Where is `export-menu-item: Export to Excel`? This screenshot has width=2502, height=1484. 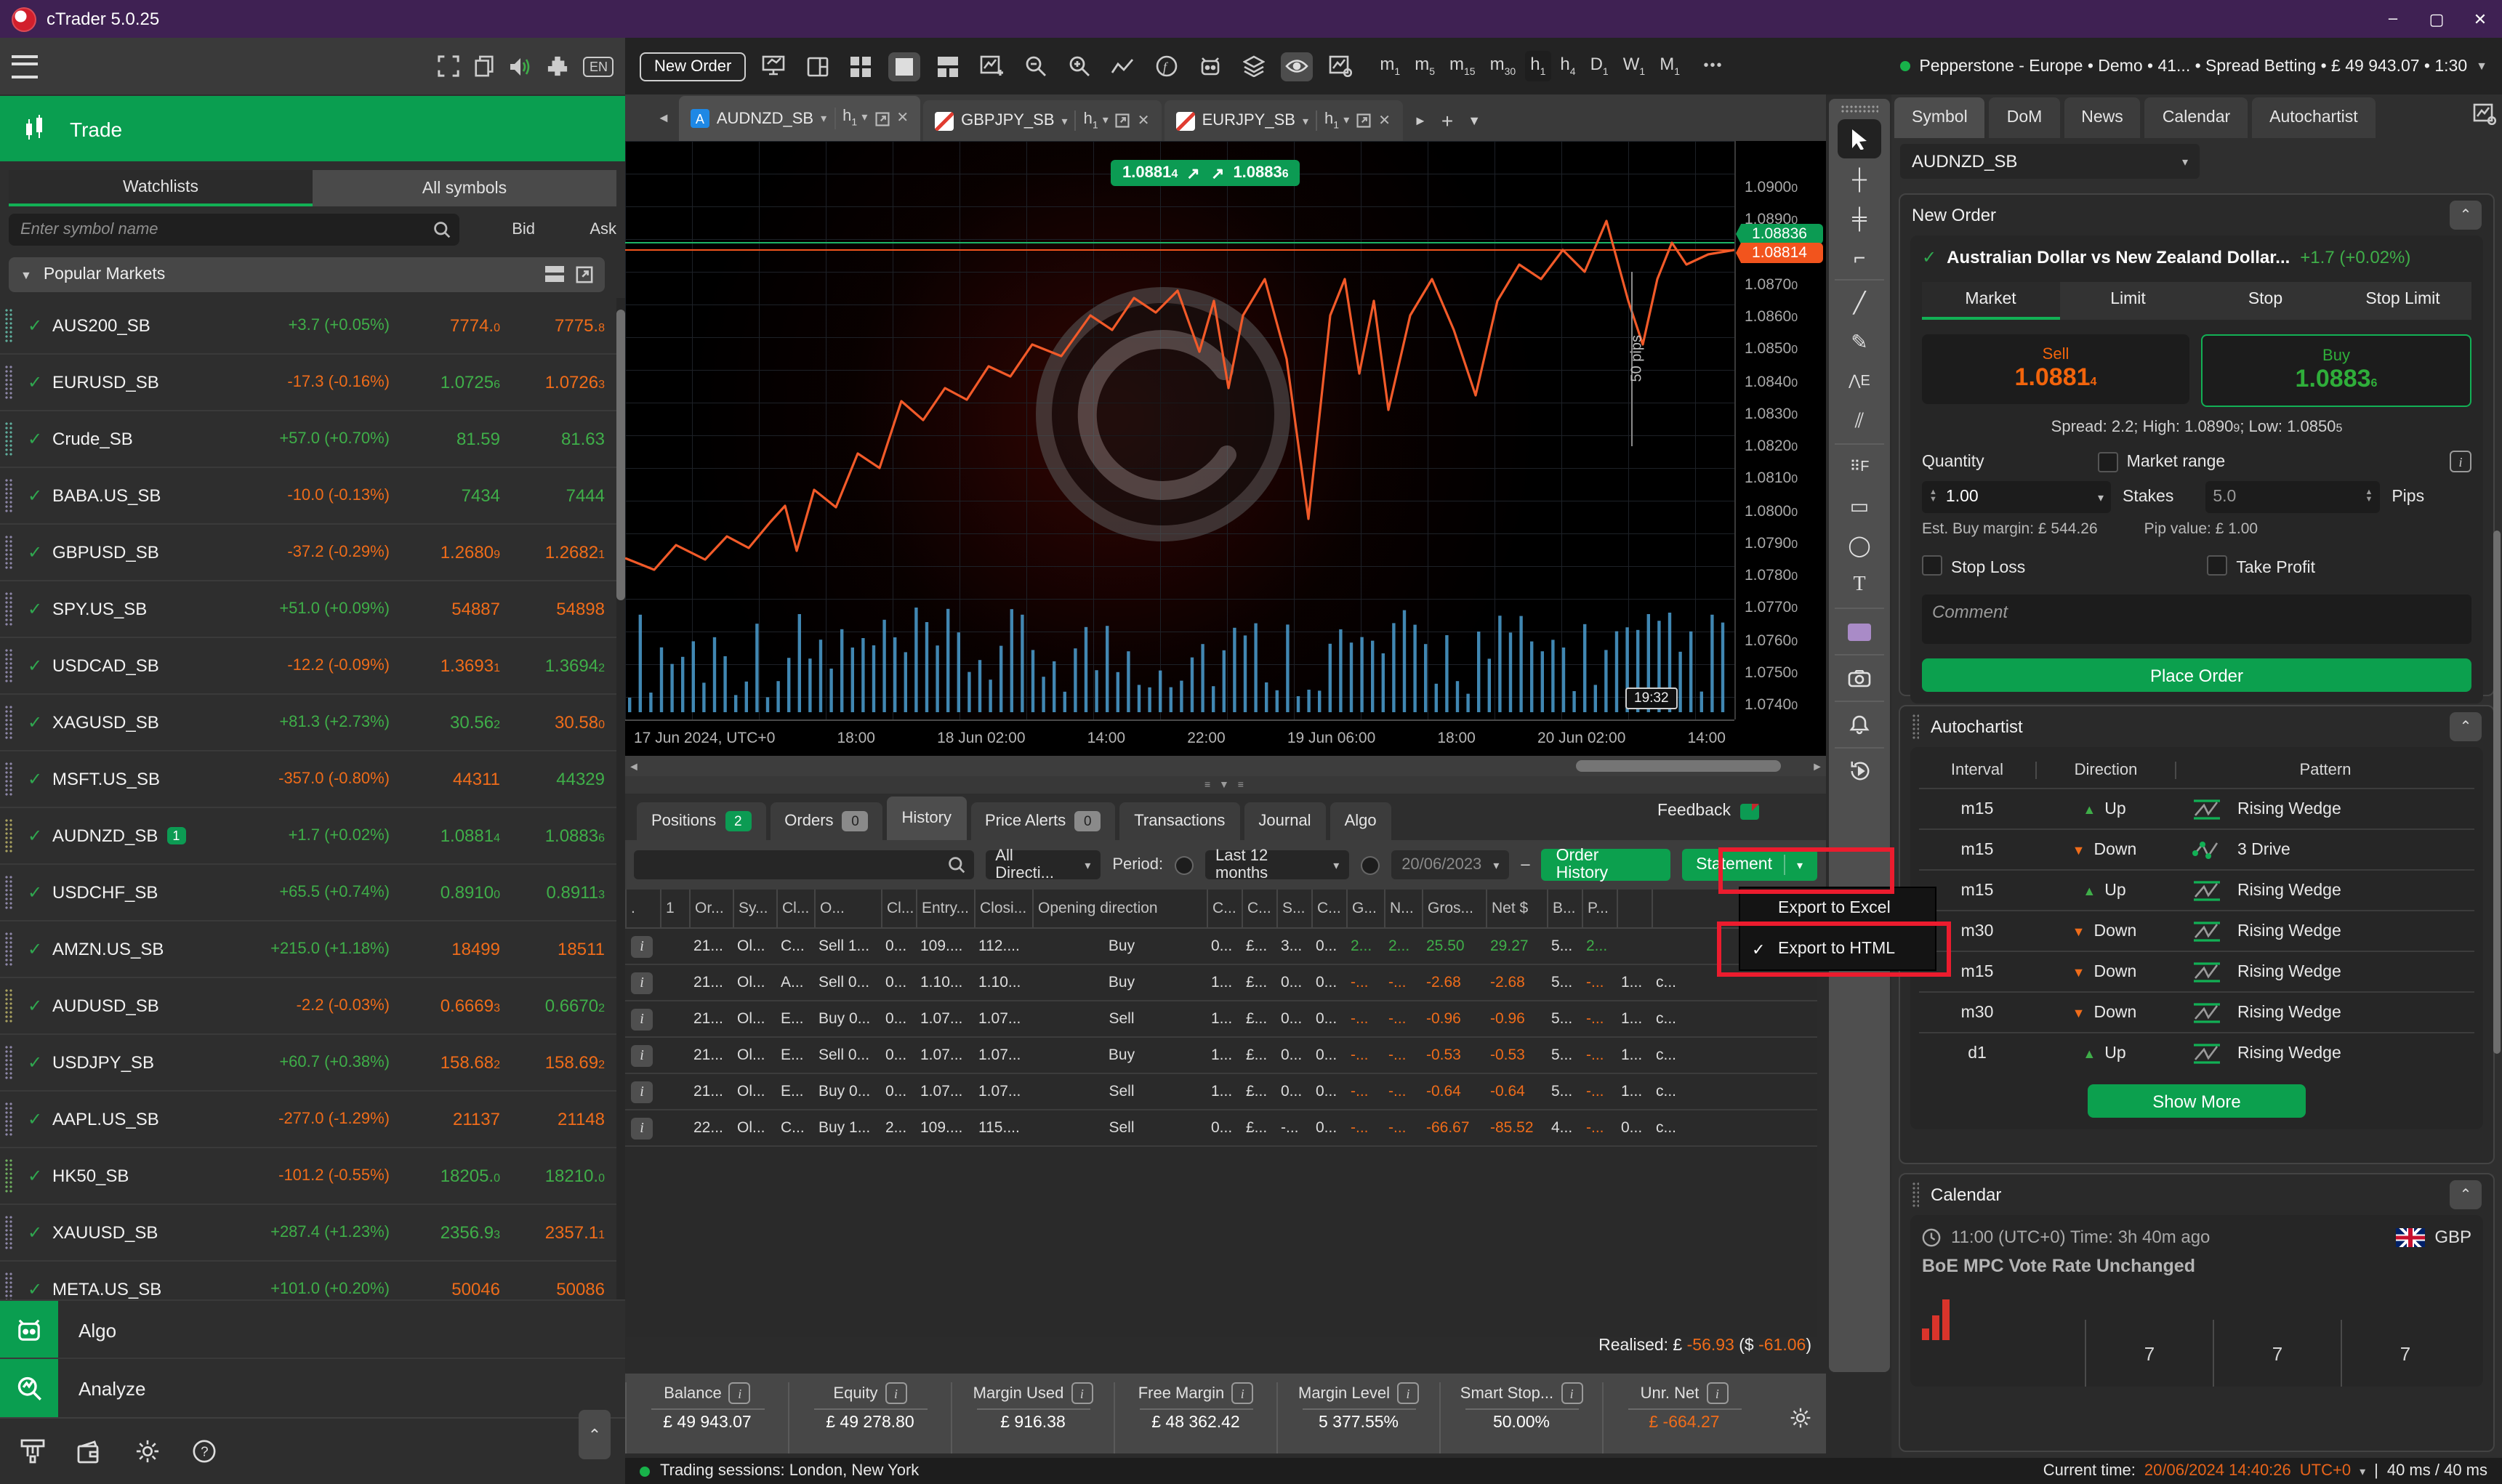
export-menu-item: Export to Excel is located at coordinates (1837, 909).